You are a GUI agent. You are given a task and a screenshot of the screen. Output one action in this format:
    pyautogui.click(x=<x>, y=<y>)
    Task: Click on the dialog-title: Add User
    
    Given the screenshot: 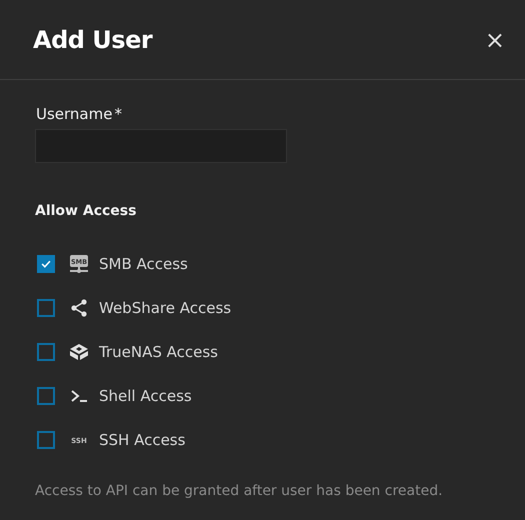 What is the action you would take?
    pyautogui.click(x=92, y=40)
    